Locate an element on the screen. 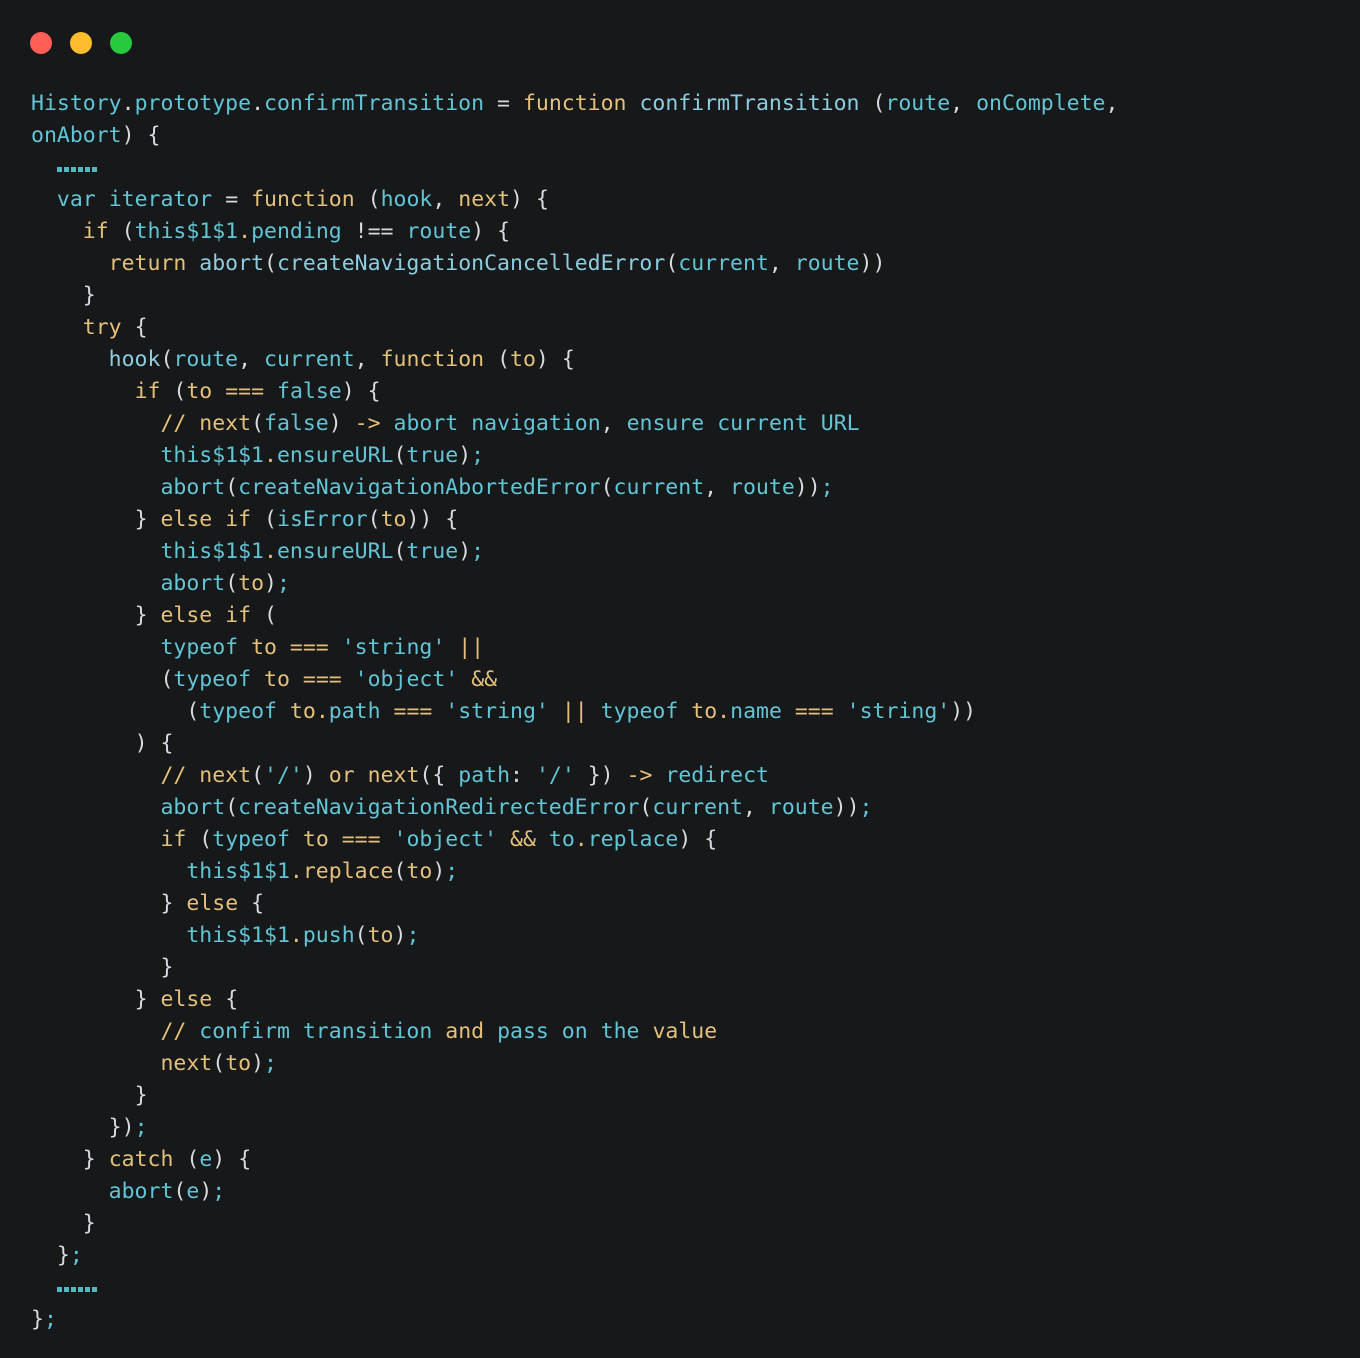 The image size is (1360, 1358). code-token: && is located at coordinates (523, 839).